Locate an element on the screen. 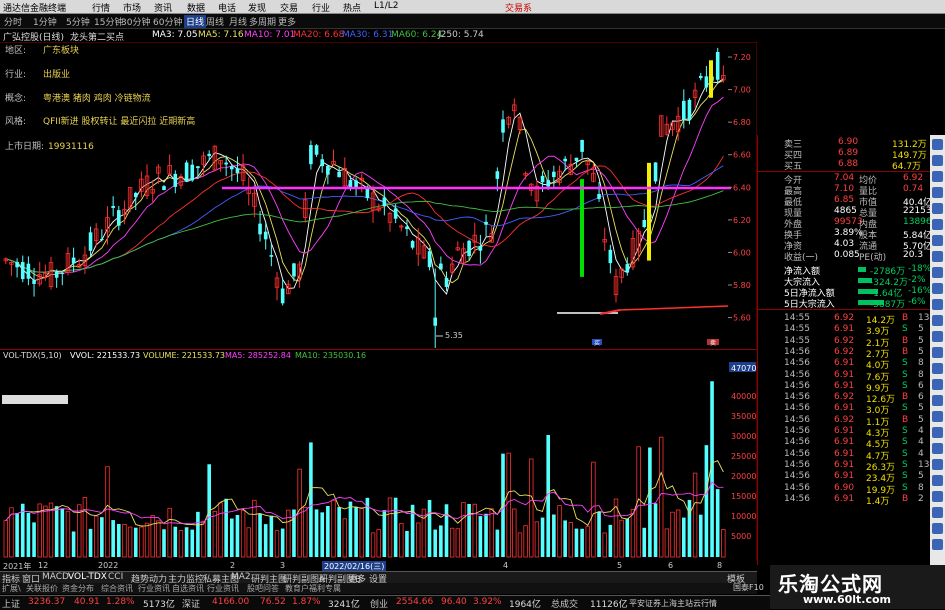  period-tab-1min: 1分钟 is located at coordinates (45, 21).